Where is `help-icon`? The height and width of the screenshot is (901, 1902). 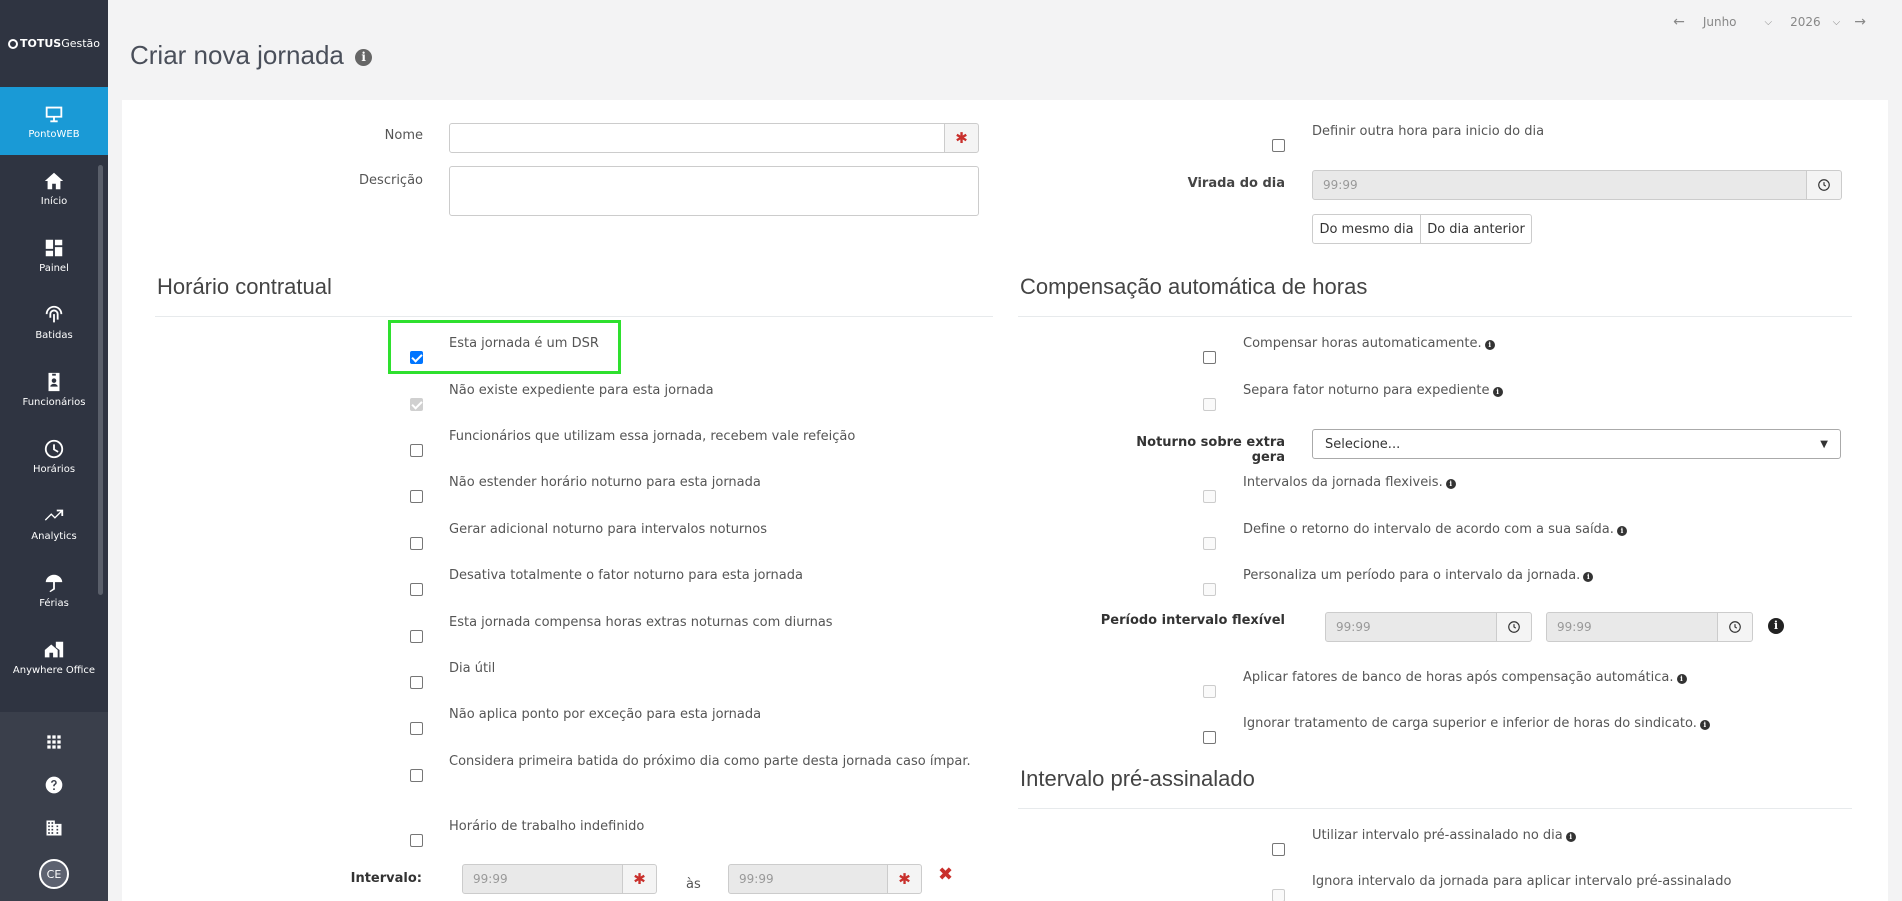
help-icon is located at coordinates (54, 785).